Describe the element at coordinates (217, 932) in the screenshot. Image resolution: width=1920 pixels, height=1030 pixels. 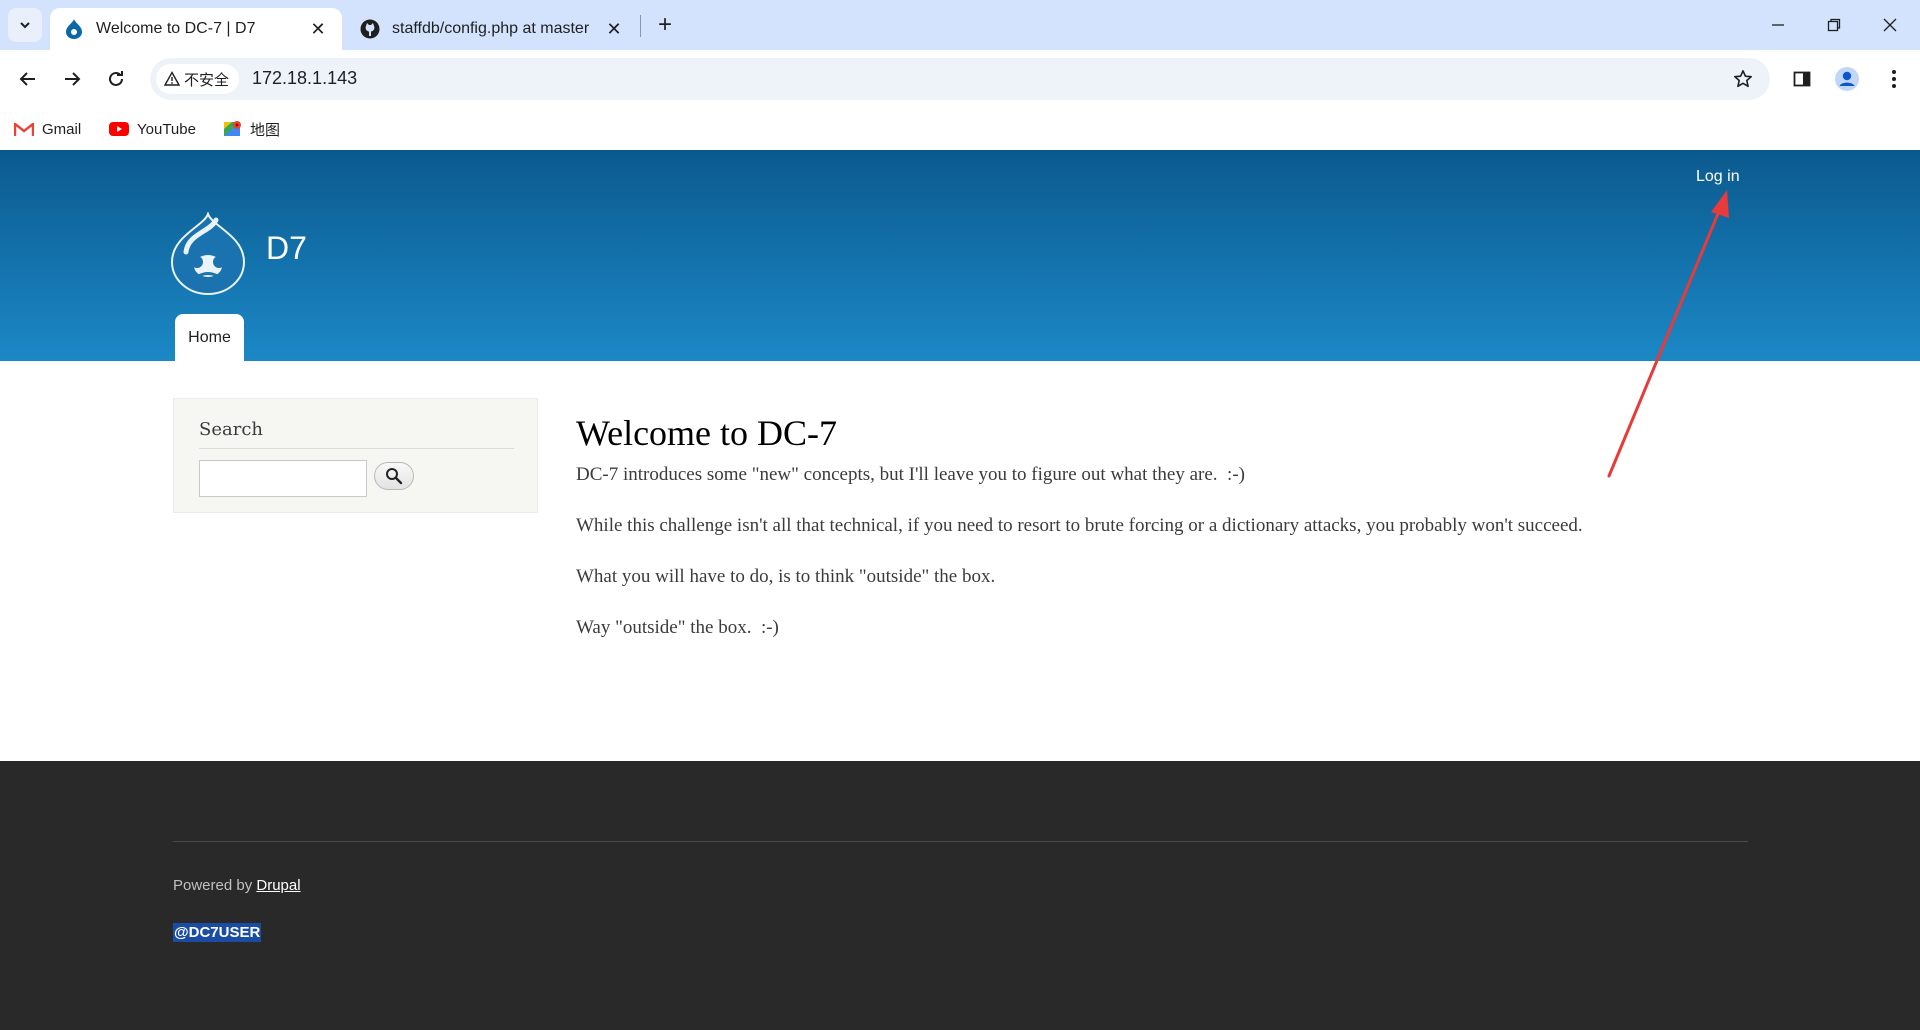
I see `footer-credit: @DC7USER` at that location.